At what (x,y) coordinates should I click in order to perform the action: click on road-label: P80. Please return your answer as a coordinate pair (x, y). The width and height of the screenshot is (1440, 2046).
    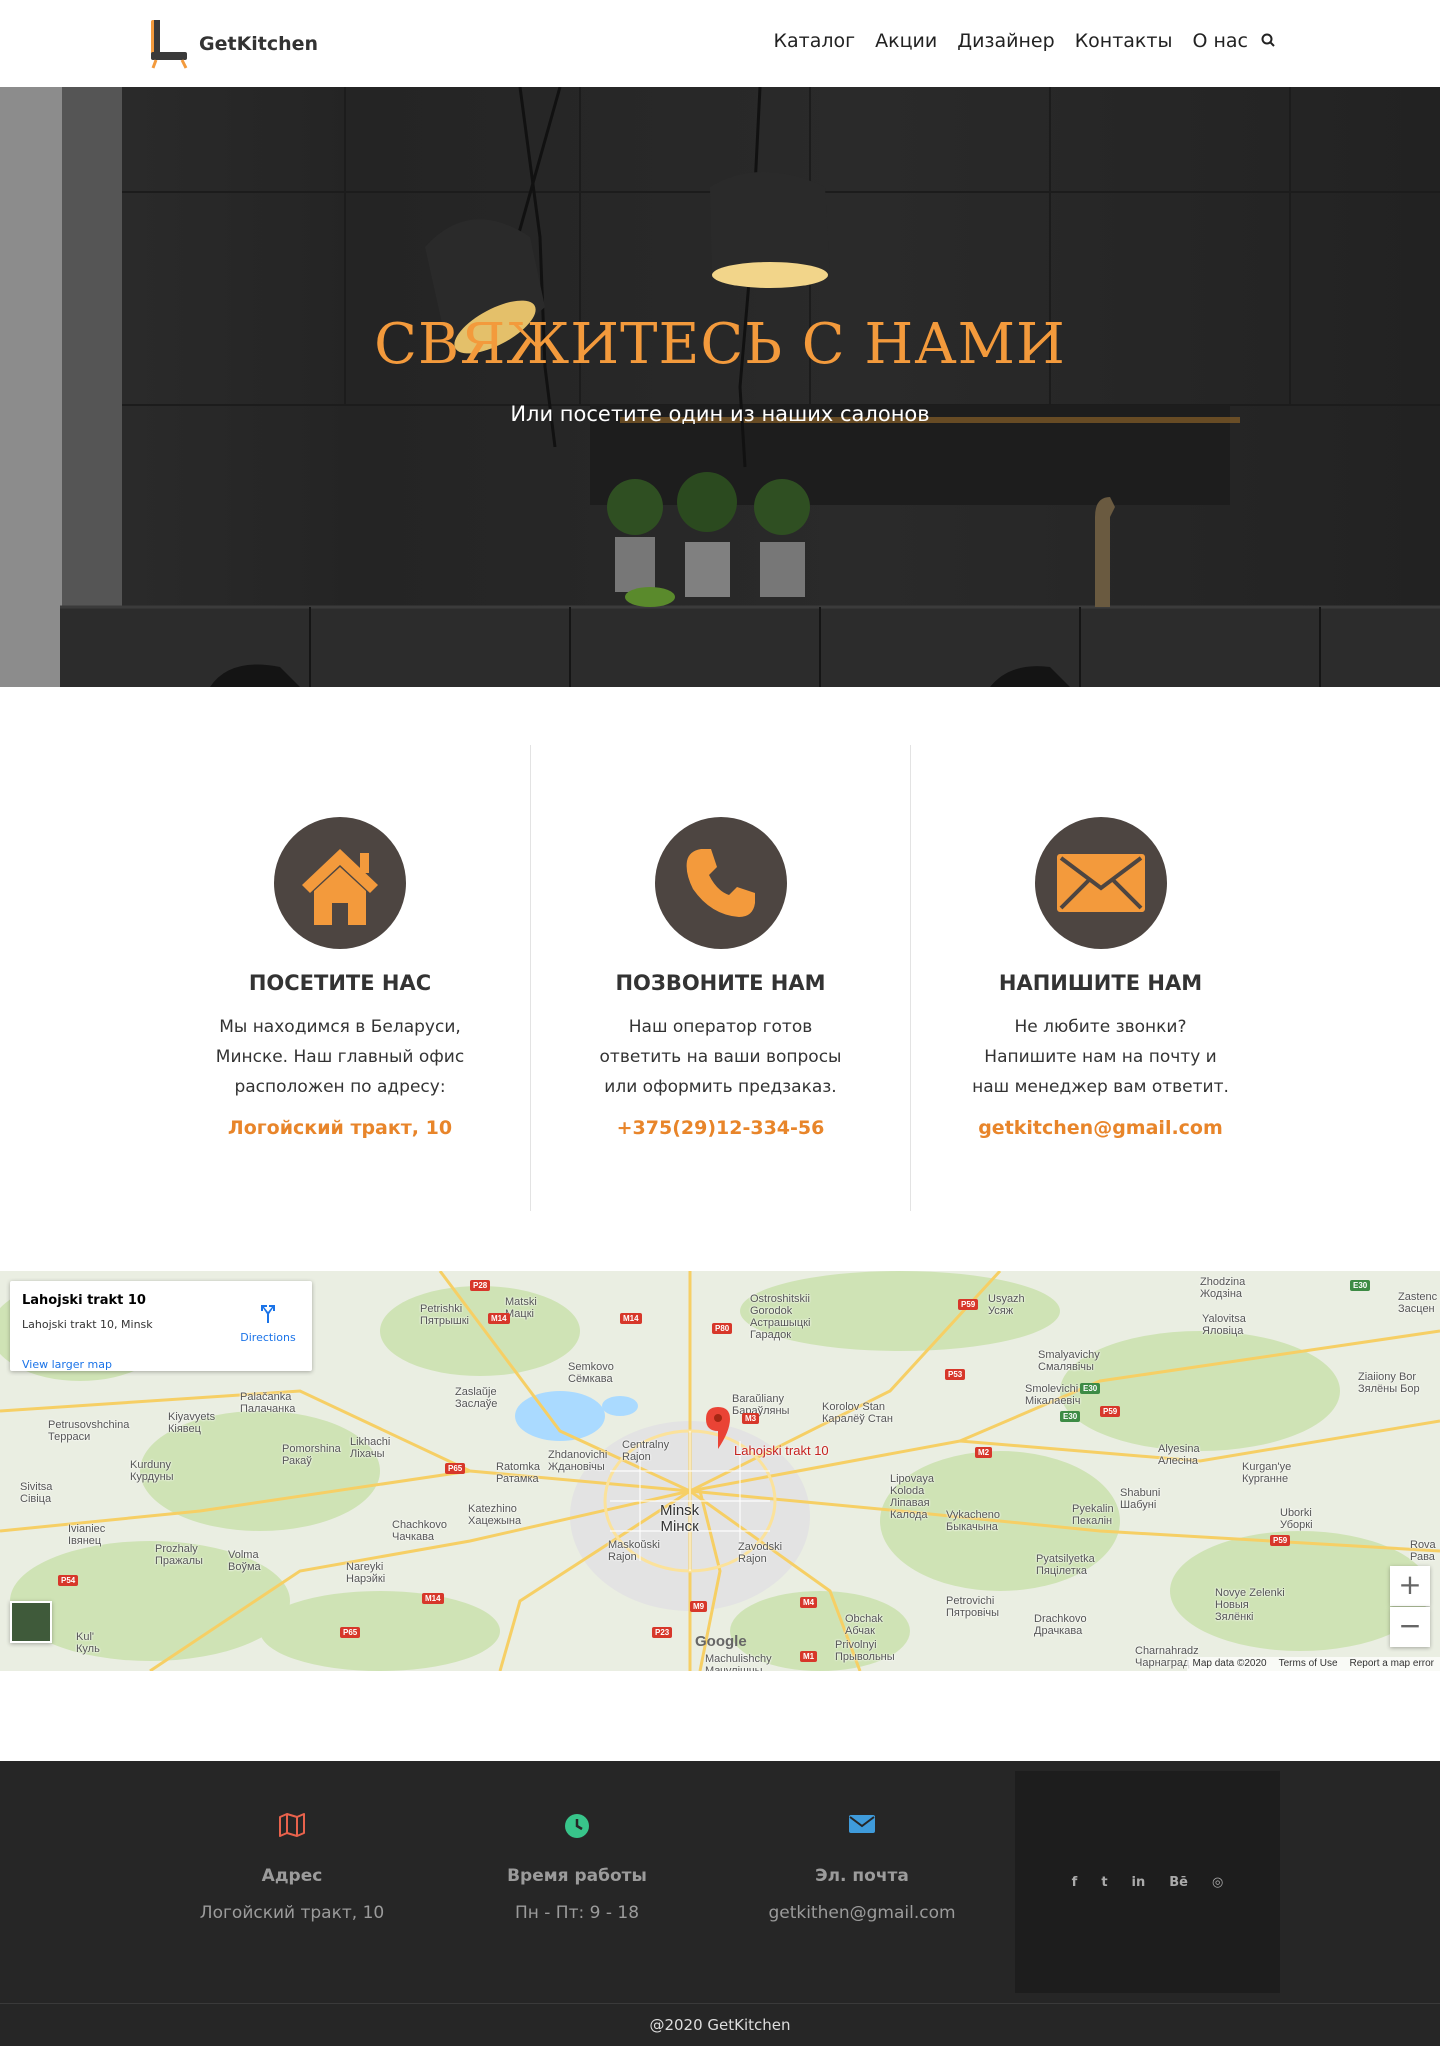
    Looking at the image, I should click on (722, 1328).